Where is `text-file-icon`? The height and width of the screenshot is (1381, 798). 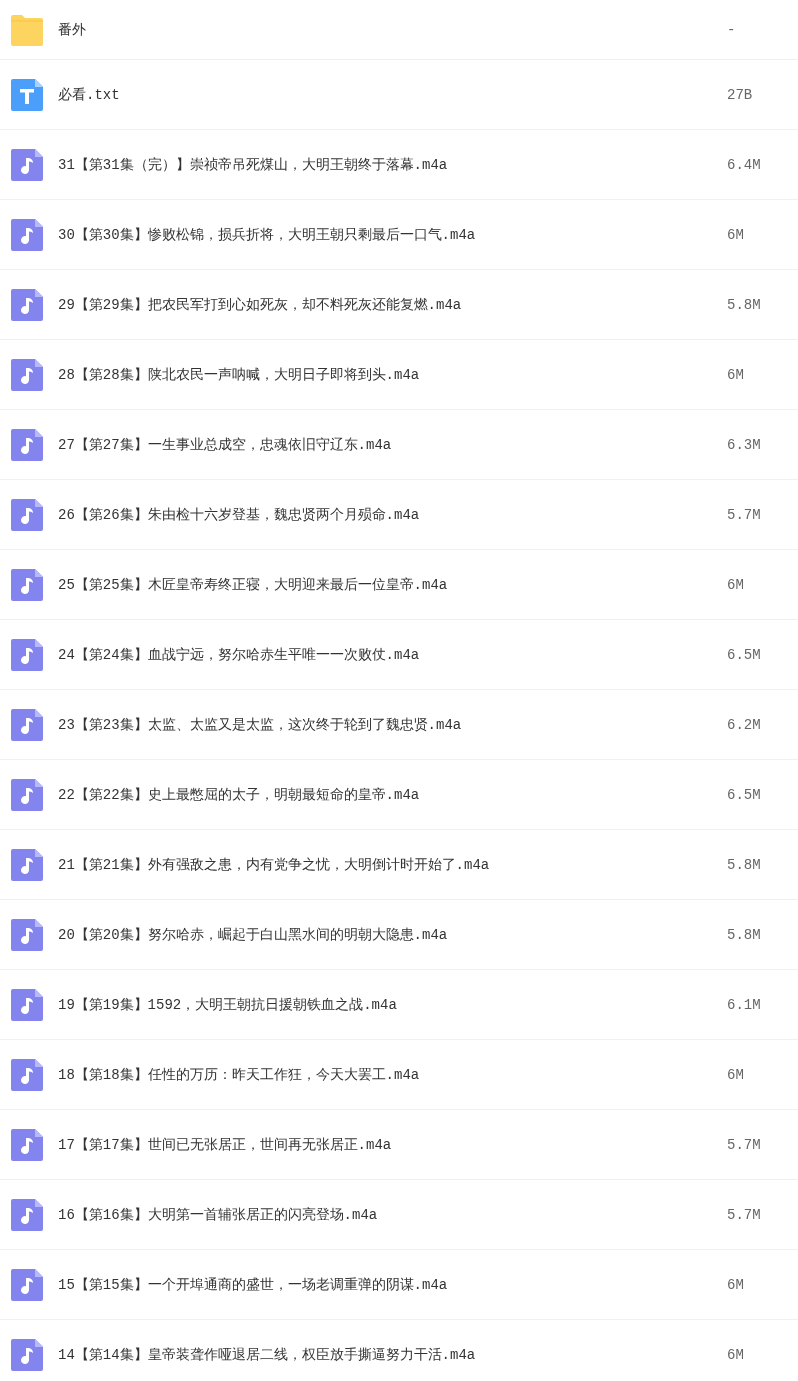 text-file-icon is located at coordinates (27, 94).